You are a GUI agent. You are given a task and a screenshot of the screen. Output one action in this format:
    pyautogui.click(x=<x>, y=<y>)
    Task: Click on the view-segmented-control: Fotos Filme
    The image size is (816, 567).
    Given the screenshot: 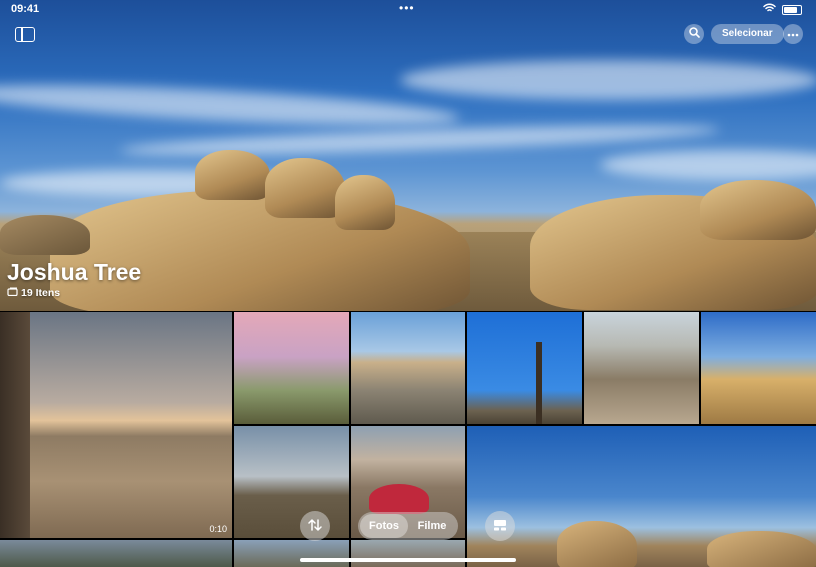 What is the action you would take?
    pyautogui.click(x=408, y=526)
    